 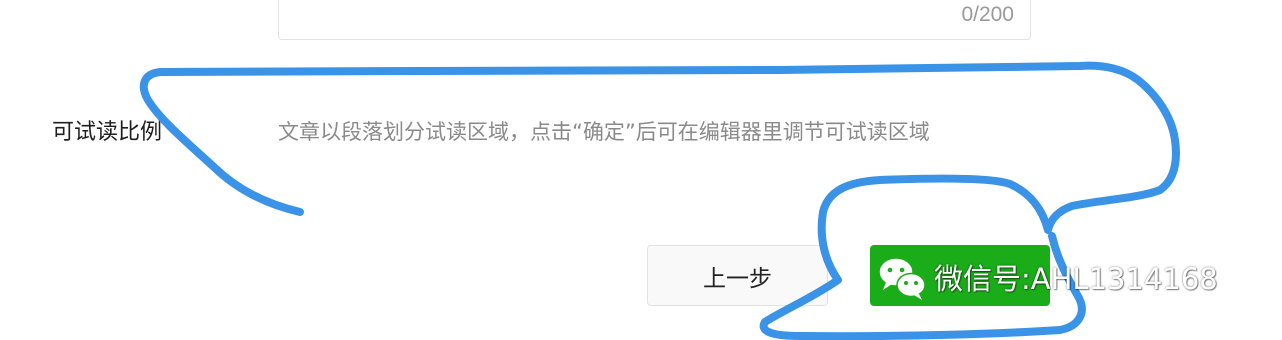 What do you see at coordinates (902, 277) in the screenshot?
I see `wechat-icon` at bounding box center [902, 277].